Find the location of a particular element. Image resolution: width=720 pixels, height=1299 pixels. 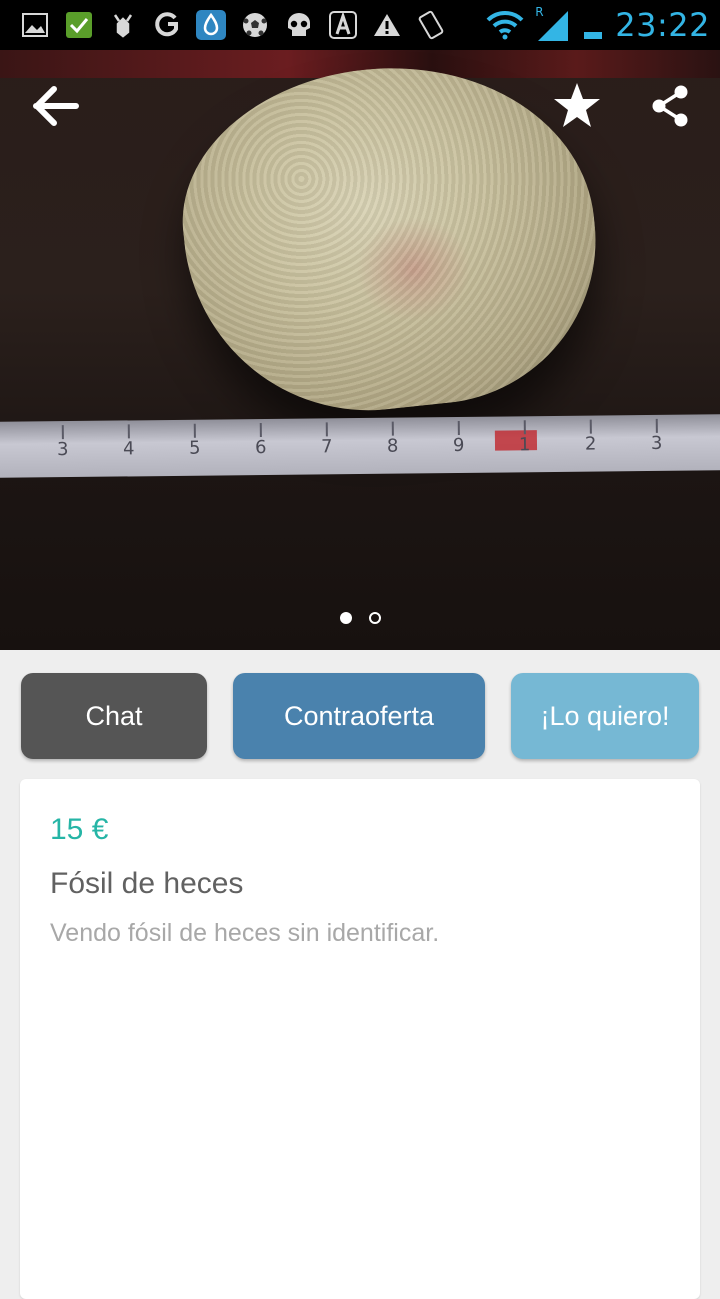

soccer-ball-icon is located at coordinates (255, 25).